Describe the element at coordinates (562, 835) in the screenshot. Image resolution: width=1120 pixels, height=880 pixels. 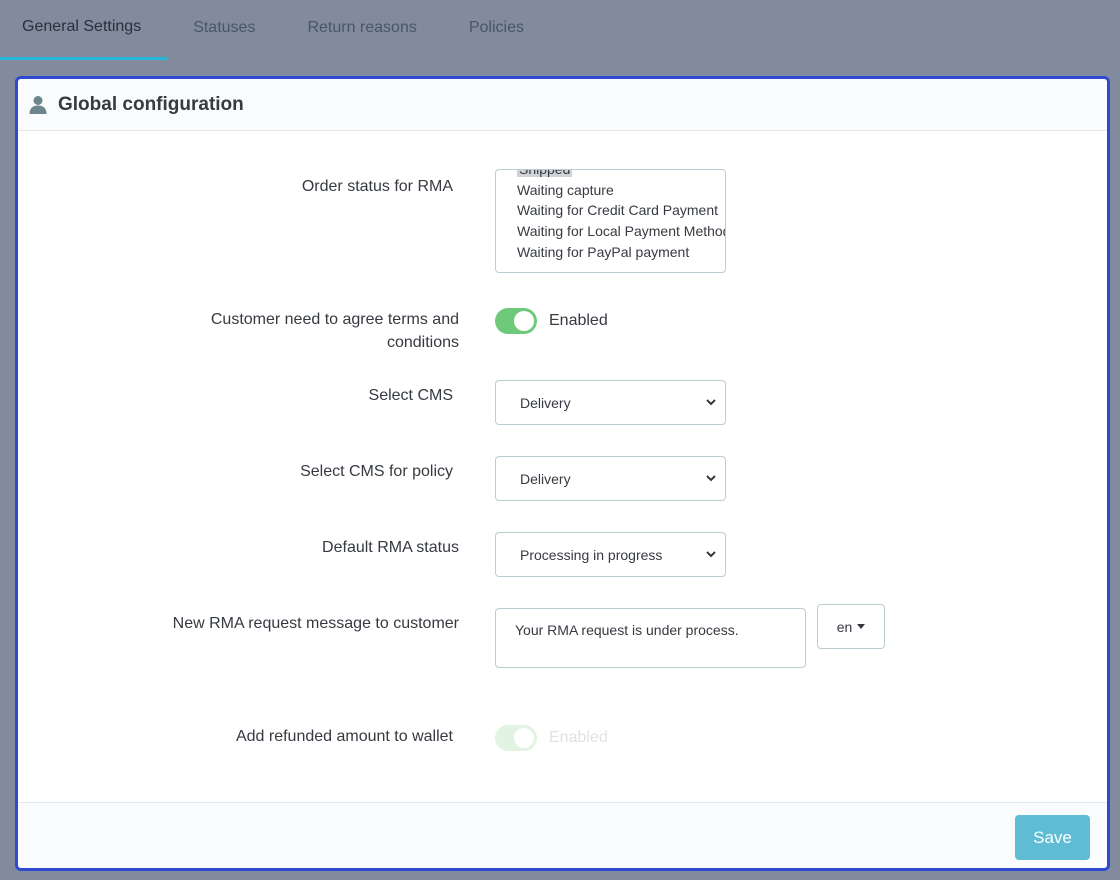
I see `panel-footer: Save` at that location.